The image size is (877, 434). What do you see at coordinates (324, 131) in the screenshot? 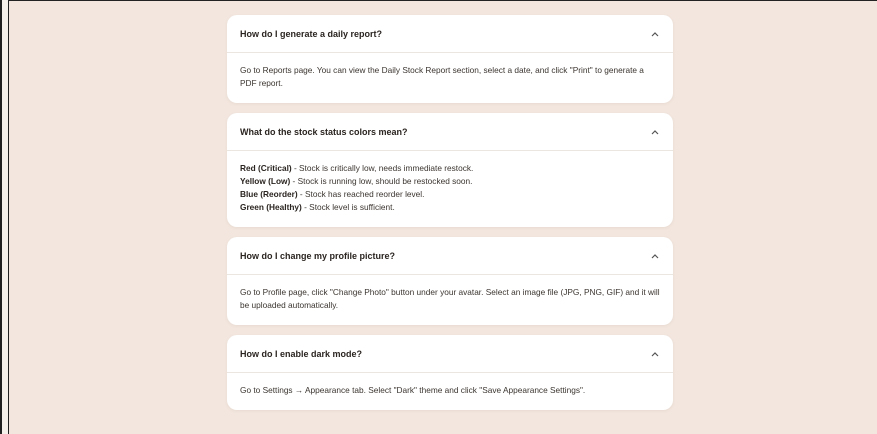
I see `faq-question: What do the stock status colors mean?` at bounding box center [324, 131].